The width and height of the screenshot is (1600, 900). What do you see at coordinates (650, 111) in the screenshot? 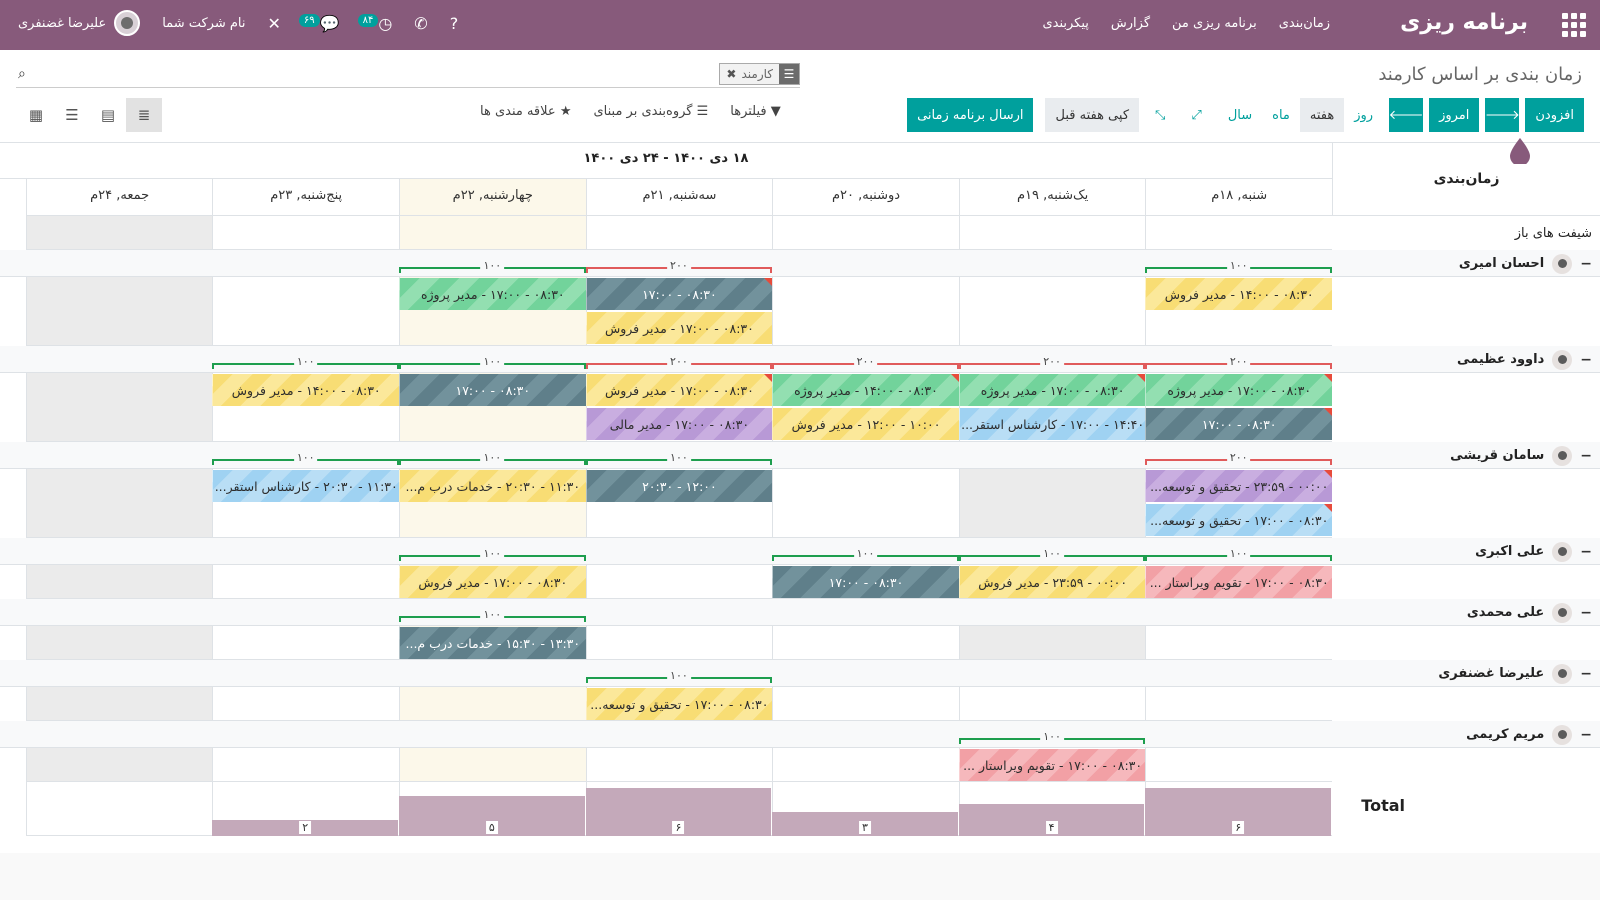
I see `groupby-dropdown: ☰ گروه‌بندی بر مبنای` at bounding box center [650, 111].